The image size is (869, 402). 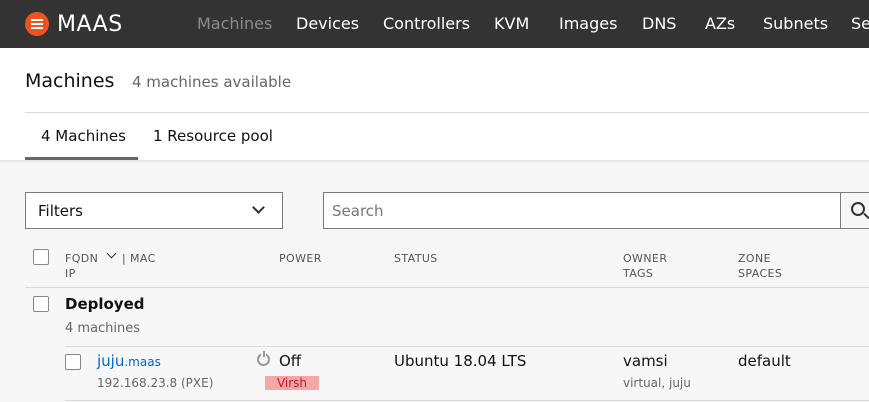 I want to click on nav-item-subnets: Subnets, so click(x=795, y=23).